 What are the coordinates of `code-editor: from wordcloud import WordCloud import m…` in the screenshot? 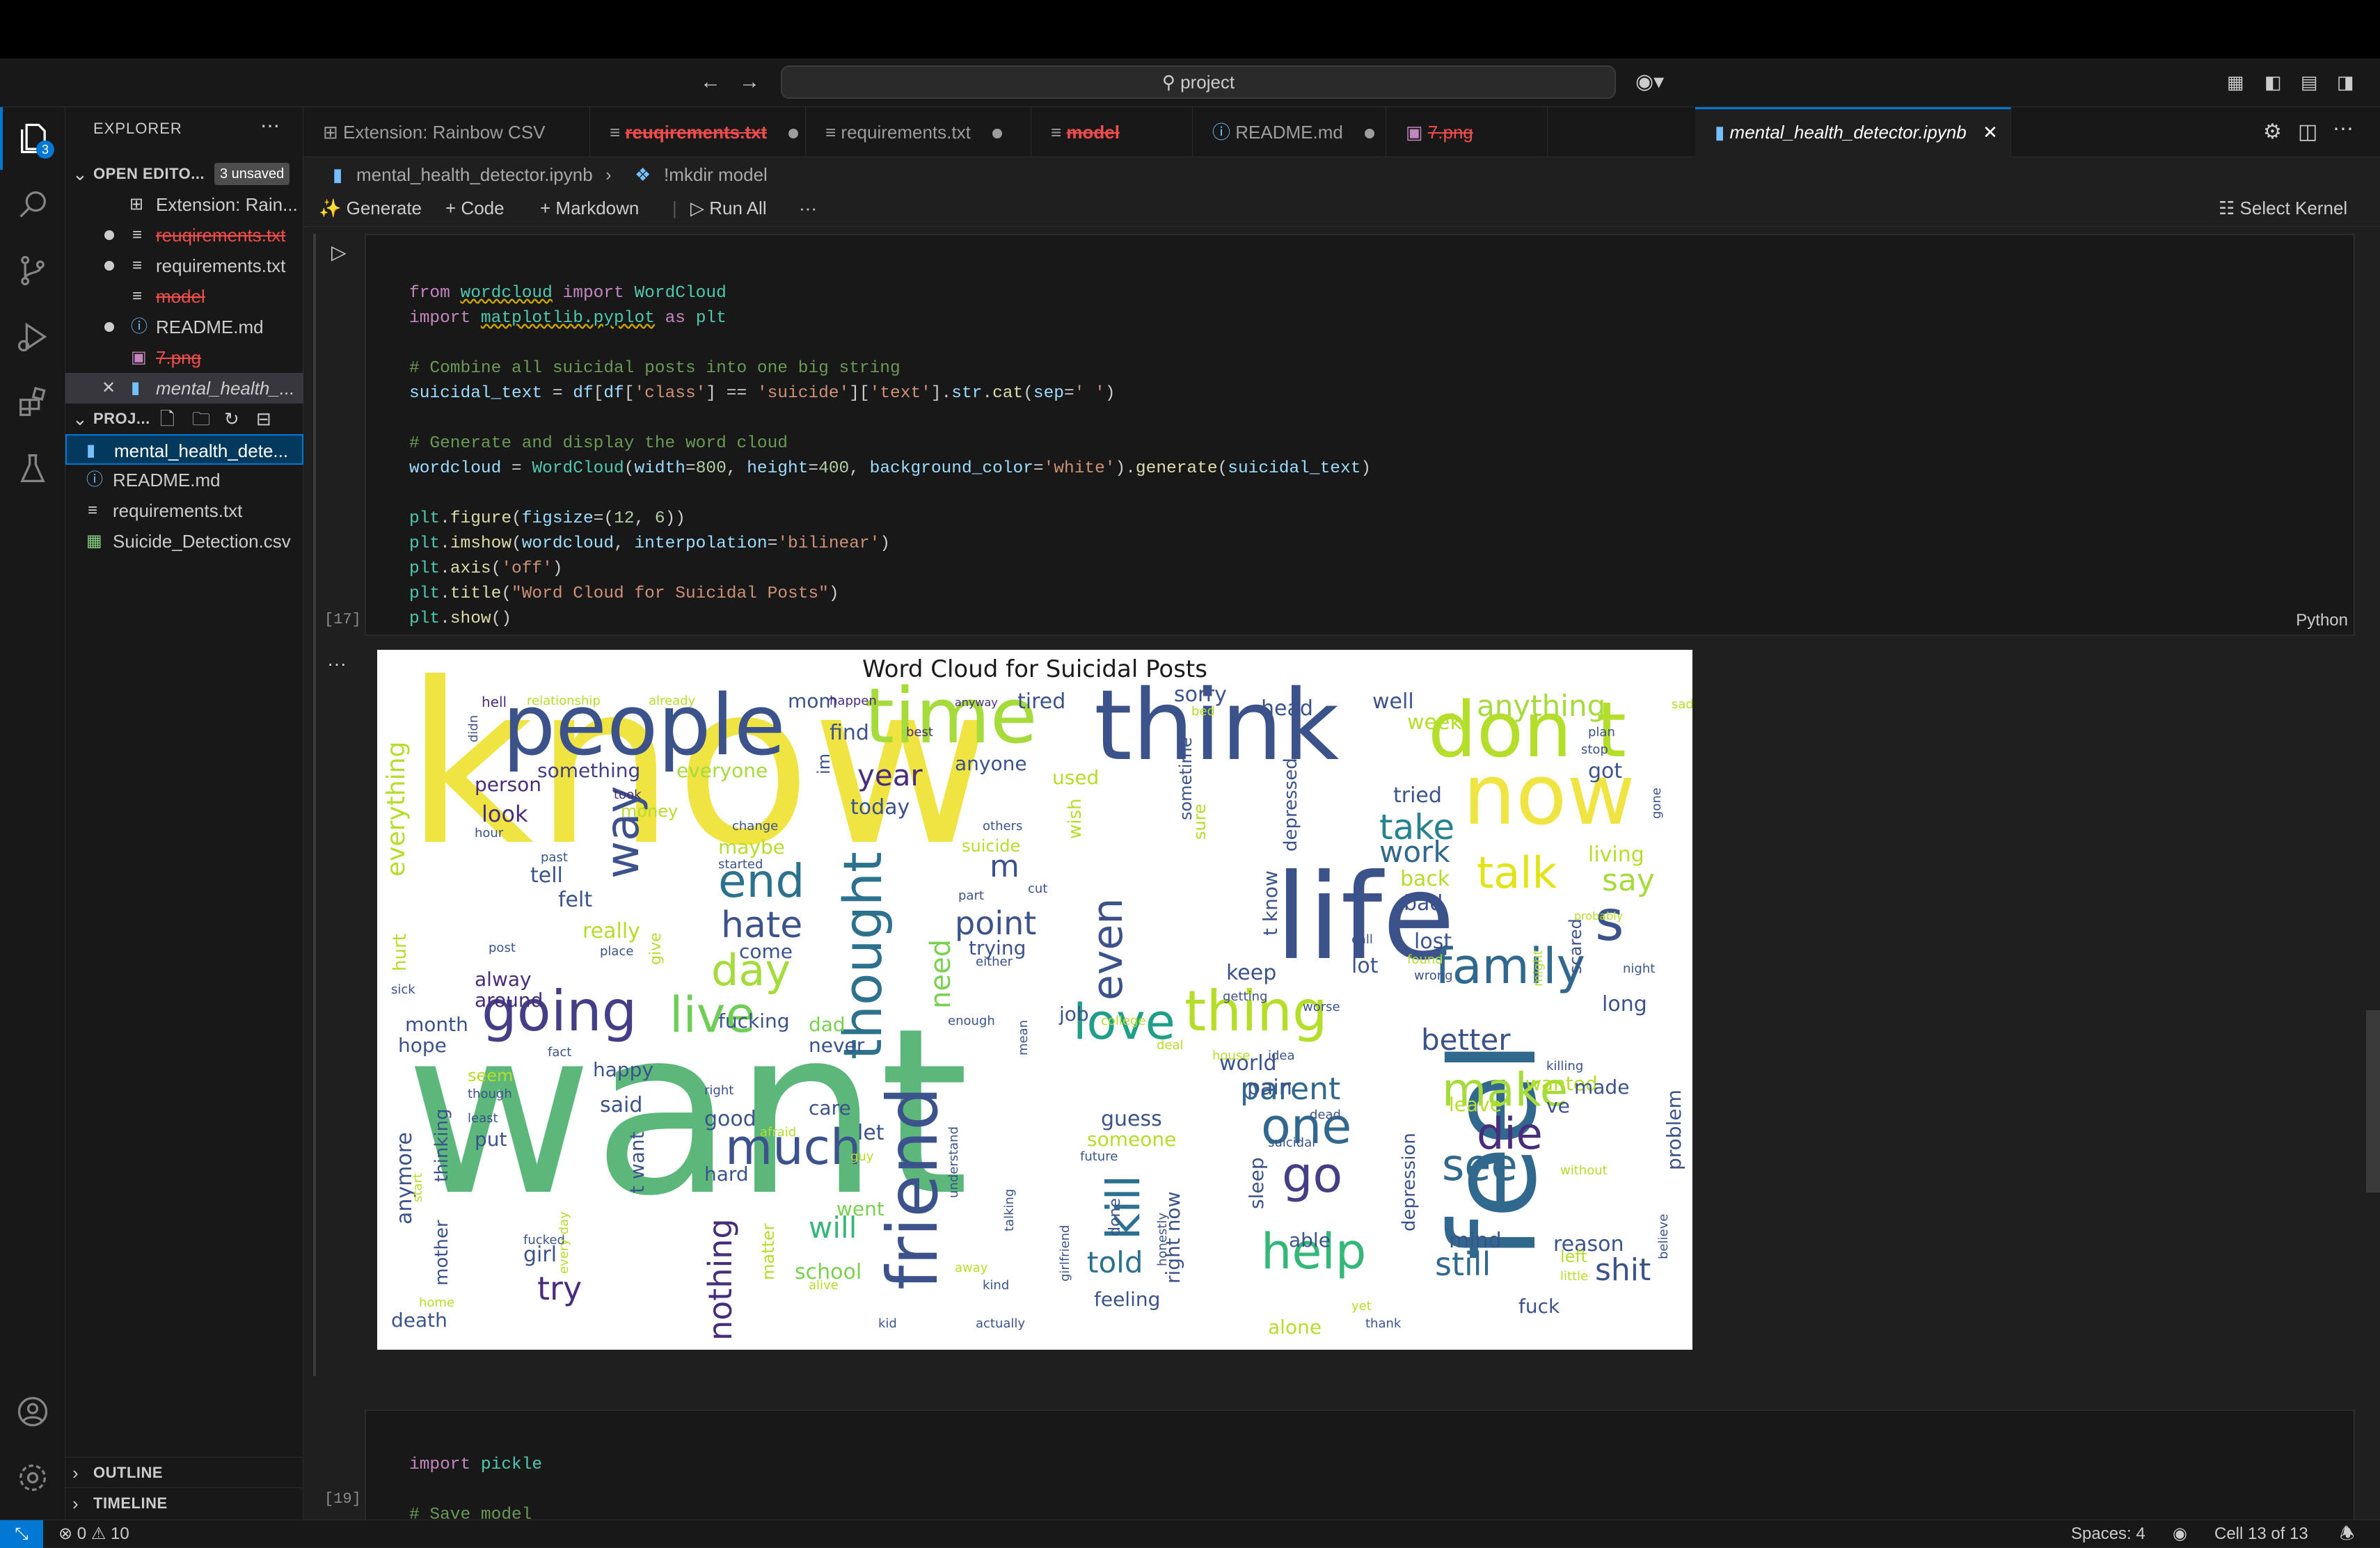 It's located at (890, 457).